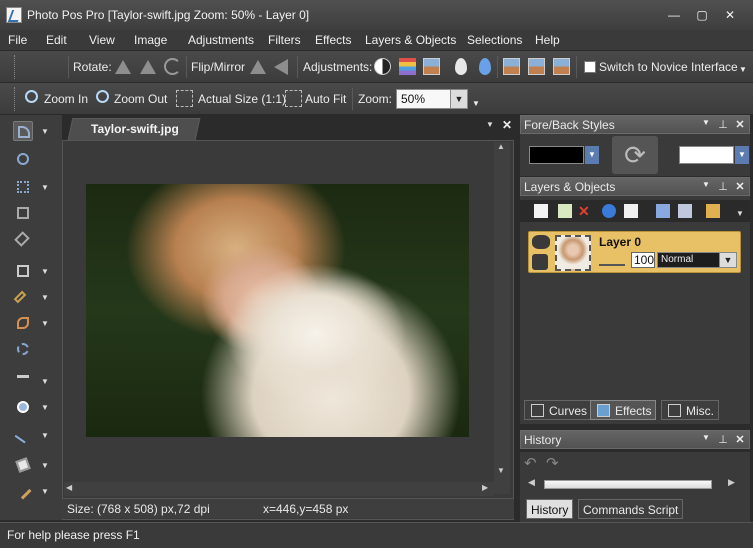 This screenshot has height=548, width=753. I want to click on actual-size-icon, so click(184, 98).